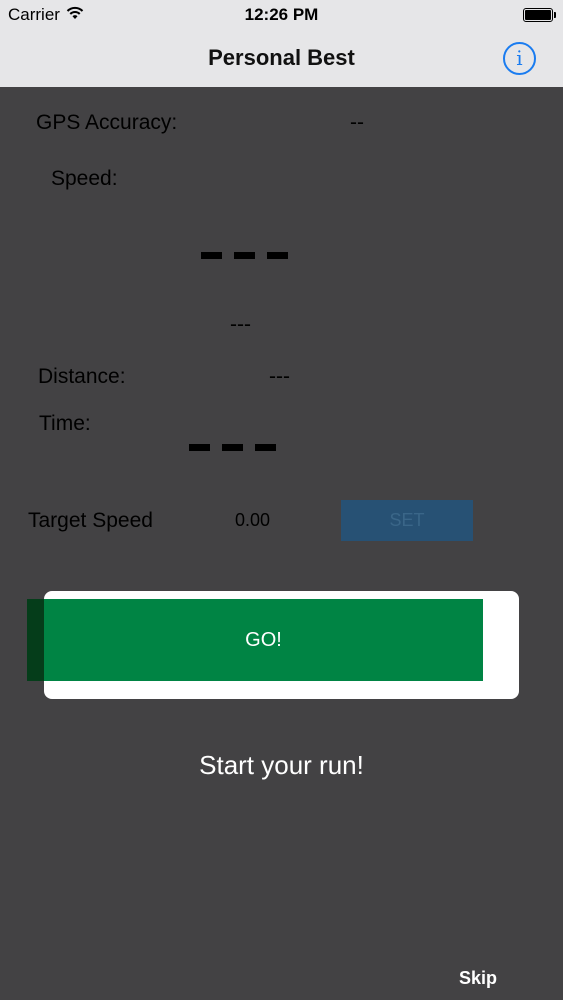 The width and height of the screenshot is (563, 1000). Describe the element at coordinates (281, 765) in the screenshot. I see `tutorial-tip: Start your run!` at that location.